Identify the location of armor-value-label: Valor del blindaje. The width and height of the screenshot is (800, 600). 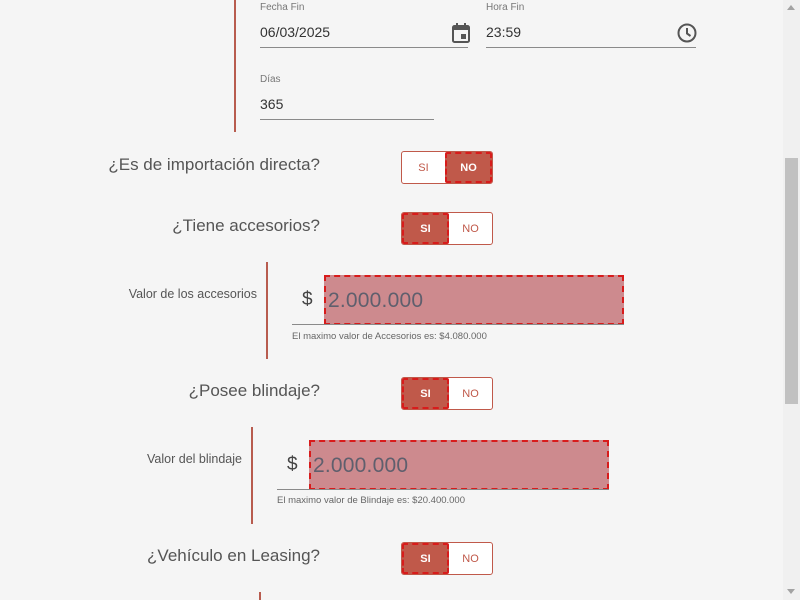
(194, 459).